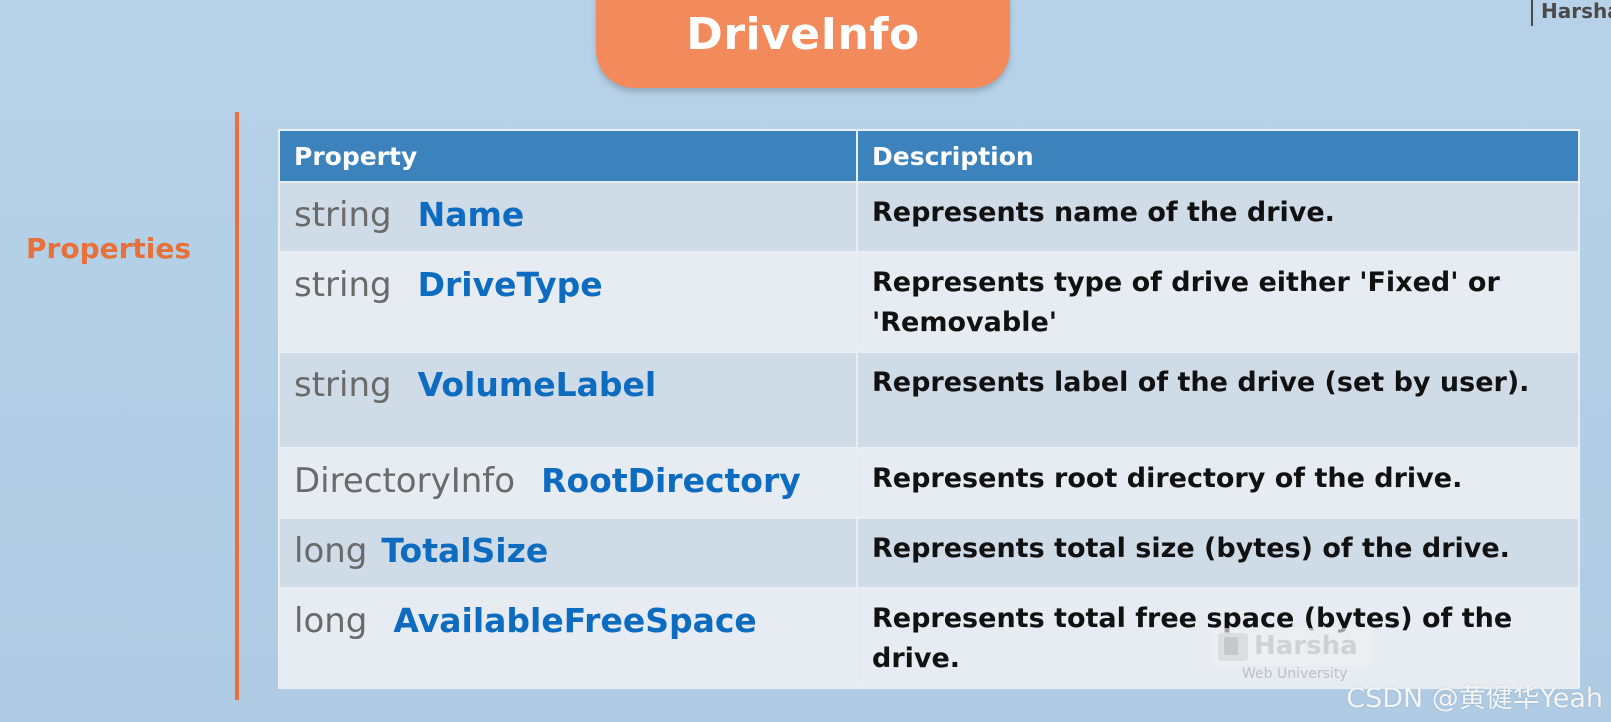 The width and height of the screenshot is (1611, 722). I want to click on property-name: Name, so click(471, 214).